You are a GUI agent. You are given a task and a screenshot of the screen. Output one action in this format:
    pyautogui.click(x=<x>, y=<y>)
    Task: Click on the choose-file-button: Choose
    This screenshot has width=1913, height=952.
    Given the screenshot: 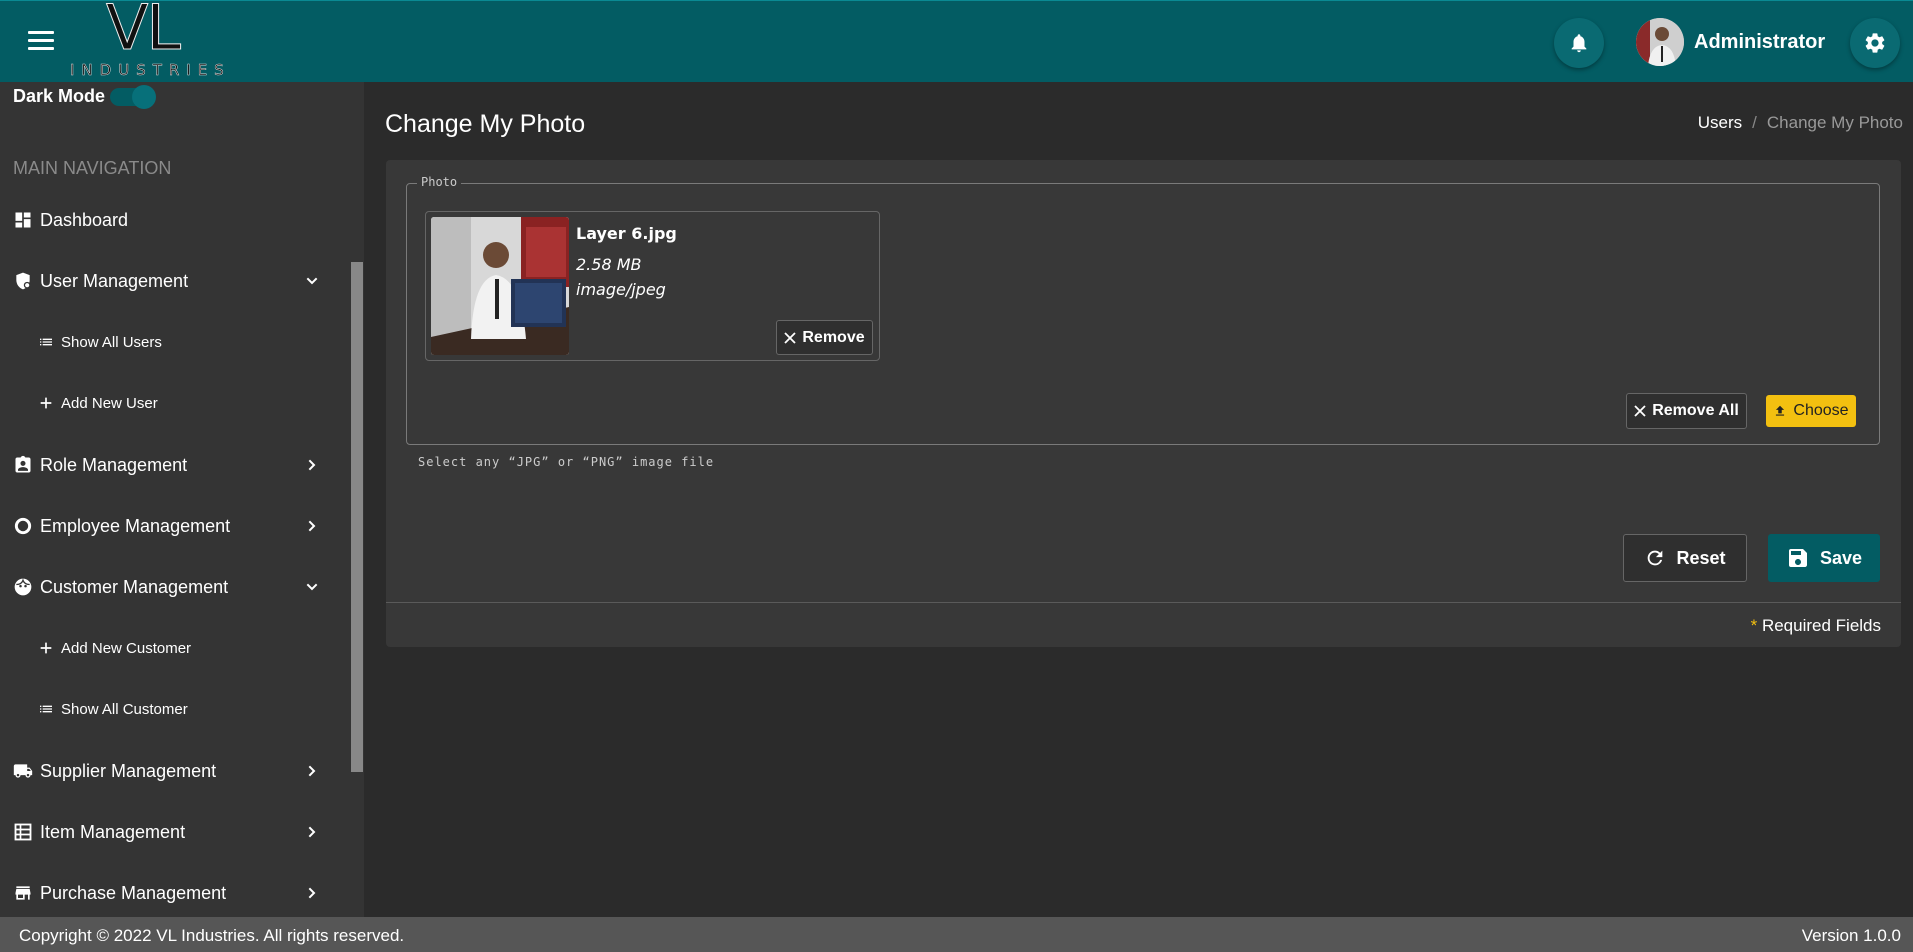 What is the action you would take?
    pyautogui.click(x=1811, y=411)
    